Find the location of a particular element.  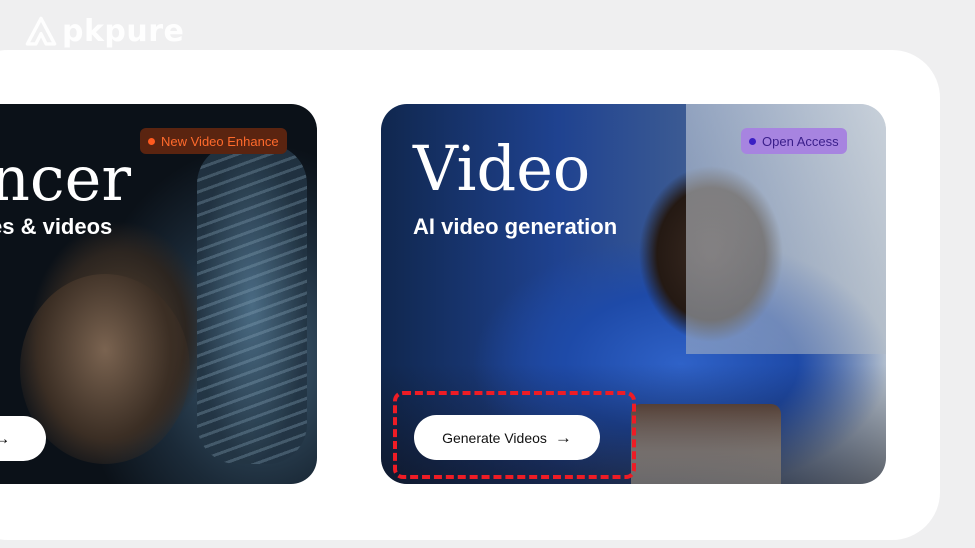

open-access-badge: Open Access is located at coordinates (794, 141).